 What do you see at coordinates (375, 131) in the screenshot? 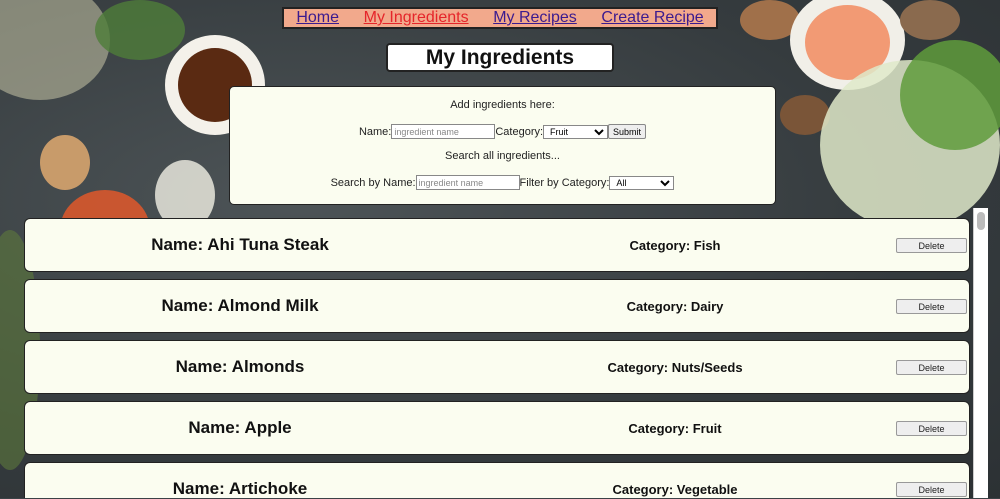
I see `name-label: Name:` at bounding box center [375, 131].